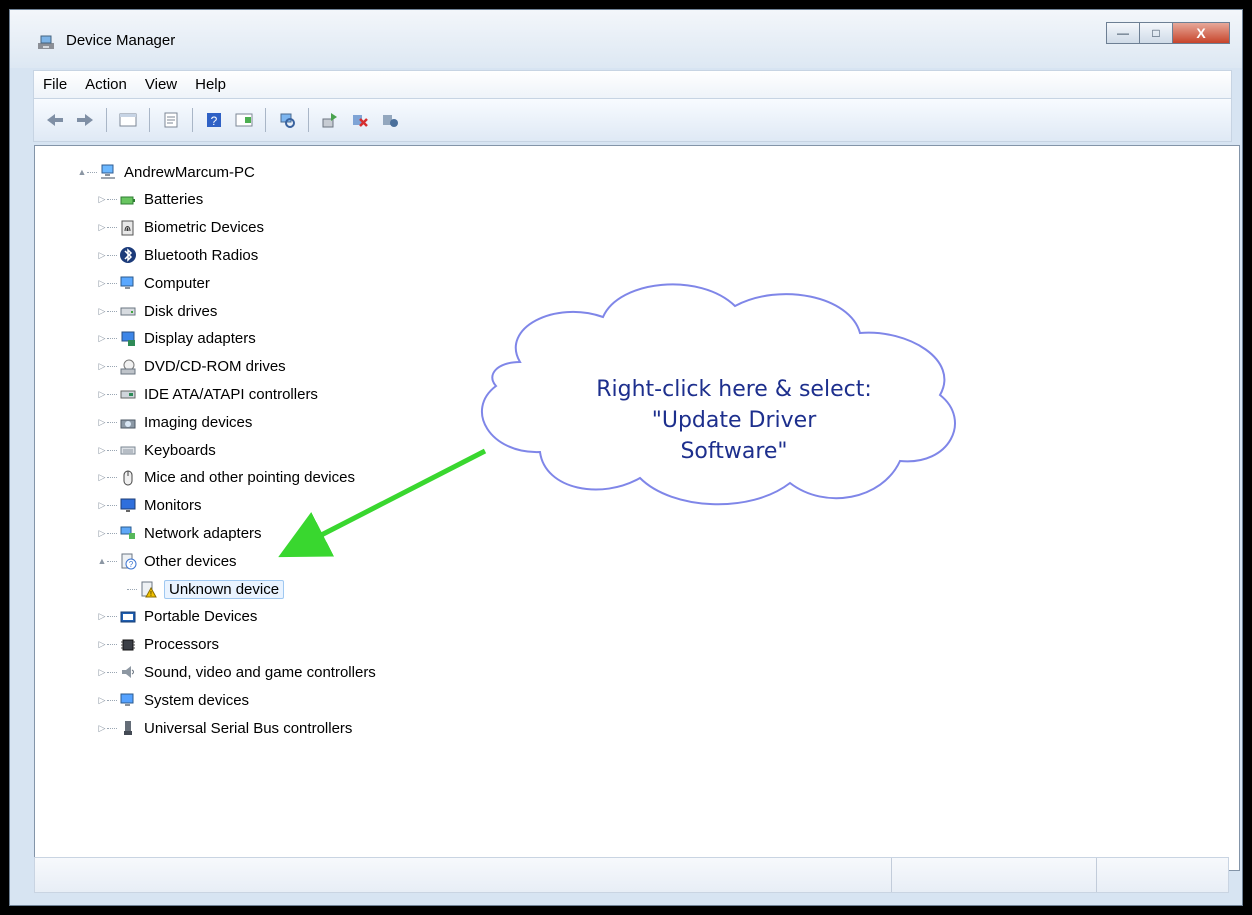  What do you see at coordinates (176, 339) in the screenshot?
I see `device-category-display-adapters: ▷ Display adapters` at bounding box center [176, 339].